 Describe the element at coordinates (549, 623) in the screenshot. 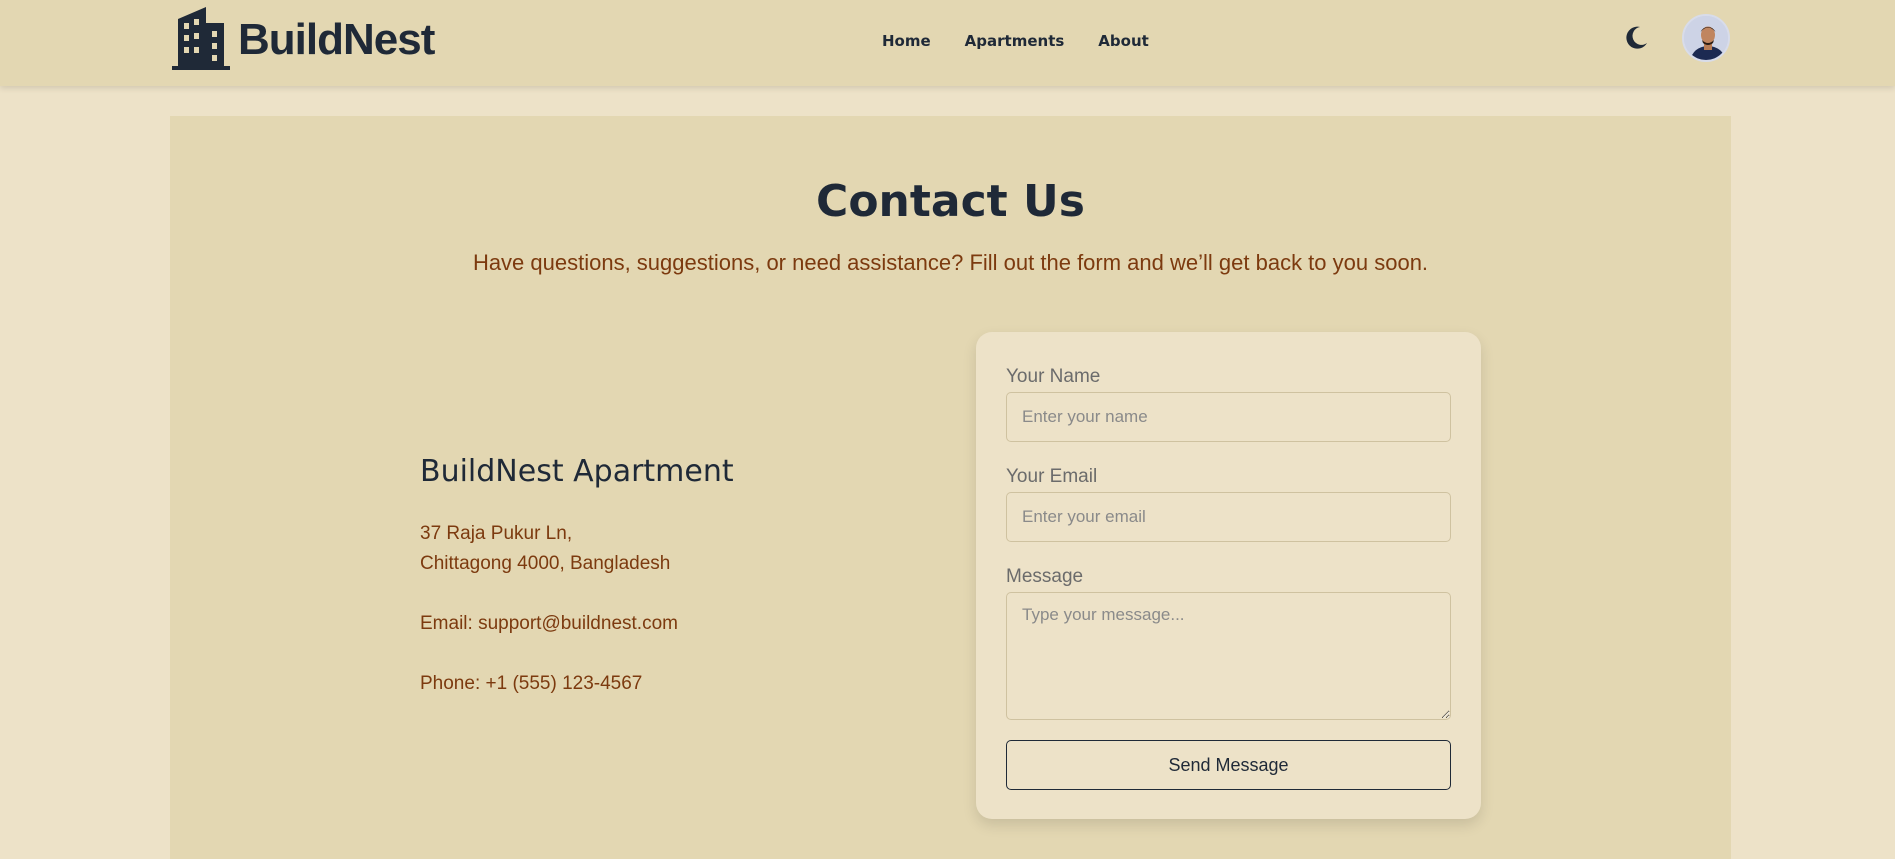

I see `contact-email: Email: support@buildnest.com` at that location.